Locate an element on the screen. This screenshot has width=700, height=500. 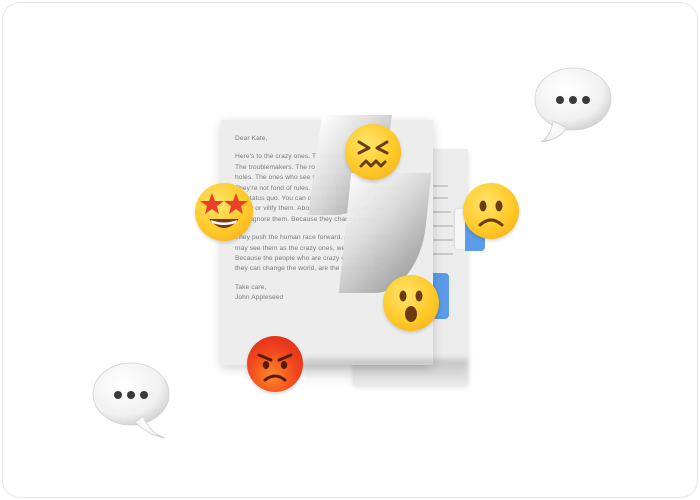
angry-face-icon is located at coordinates (275, 364).